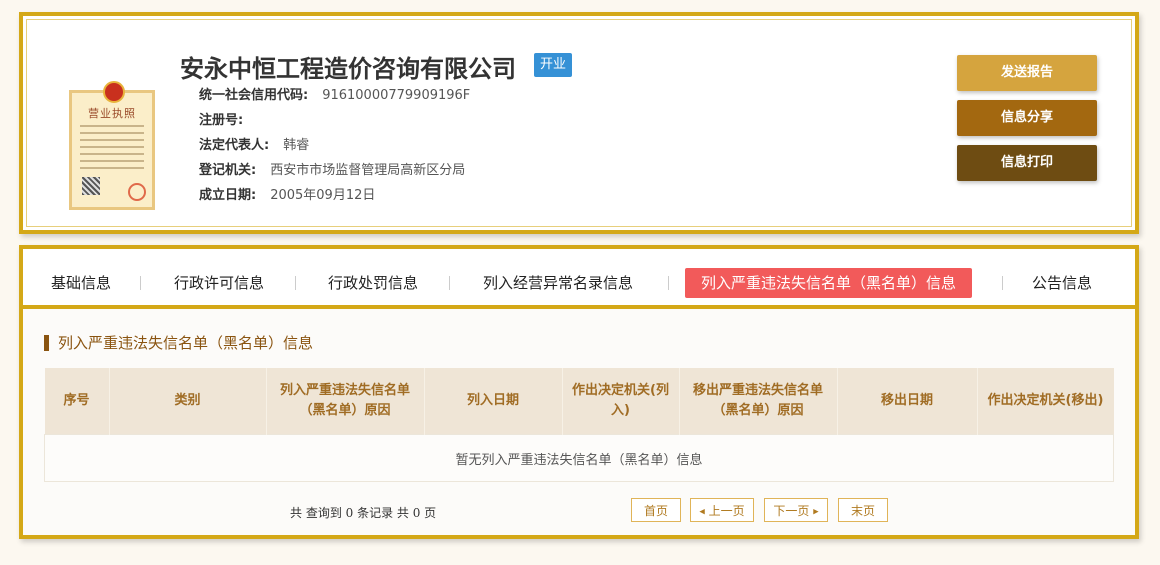 This screenshot has width=1160, height=565. What do you see at coordinates (178, 343) in the screenshot?
I see `section-title: 列入严重违法失信名单（黑名单）信息` at bounding box center [178, 343].